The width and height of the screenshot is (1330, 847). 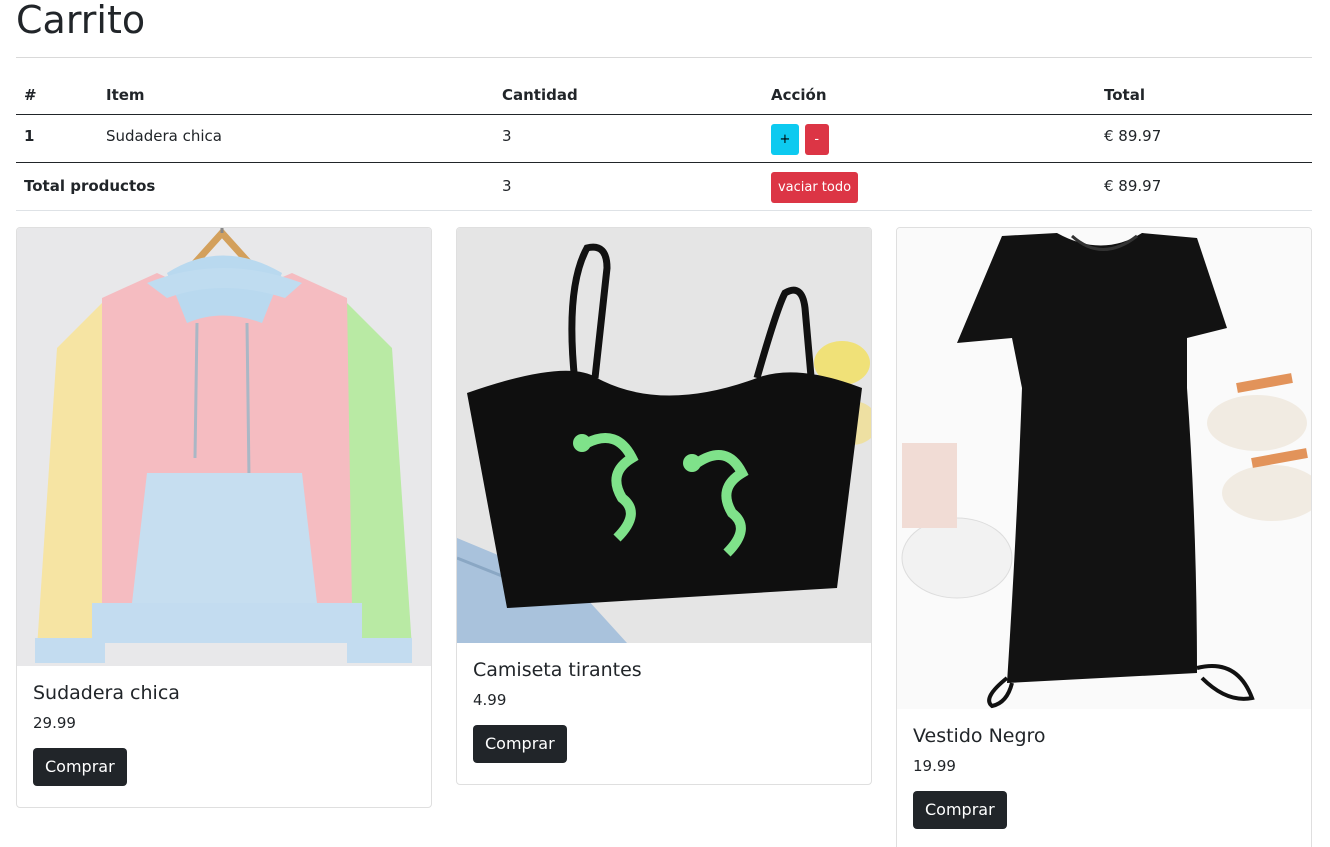 What do you see at coordinates (664, 95) in the screenshot?
I see `table-header-row: # Item Cantidad Acción Total` at bounding box center [664, 95].